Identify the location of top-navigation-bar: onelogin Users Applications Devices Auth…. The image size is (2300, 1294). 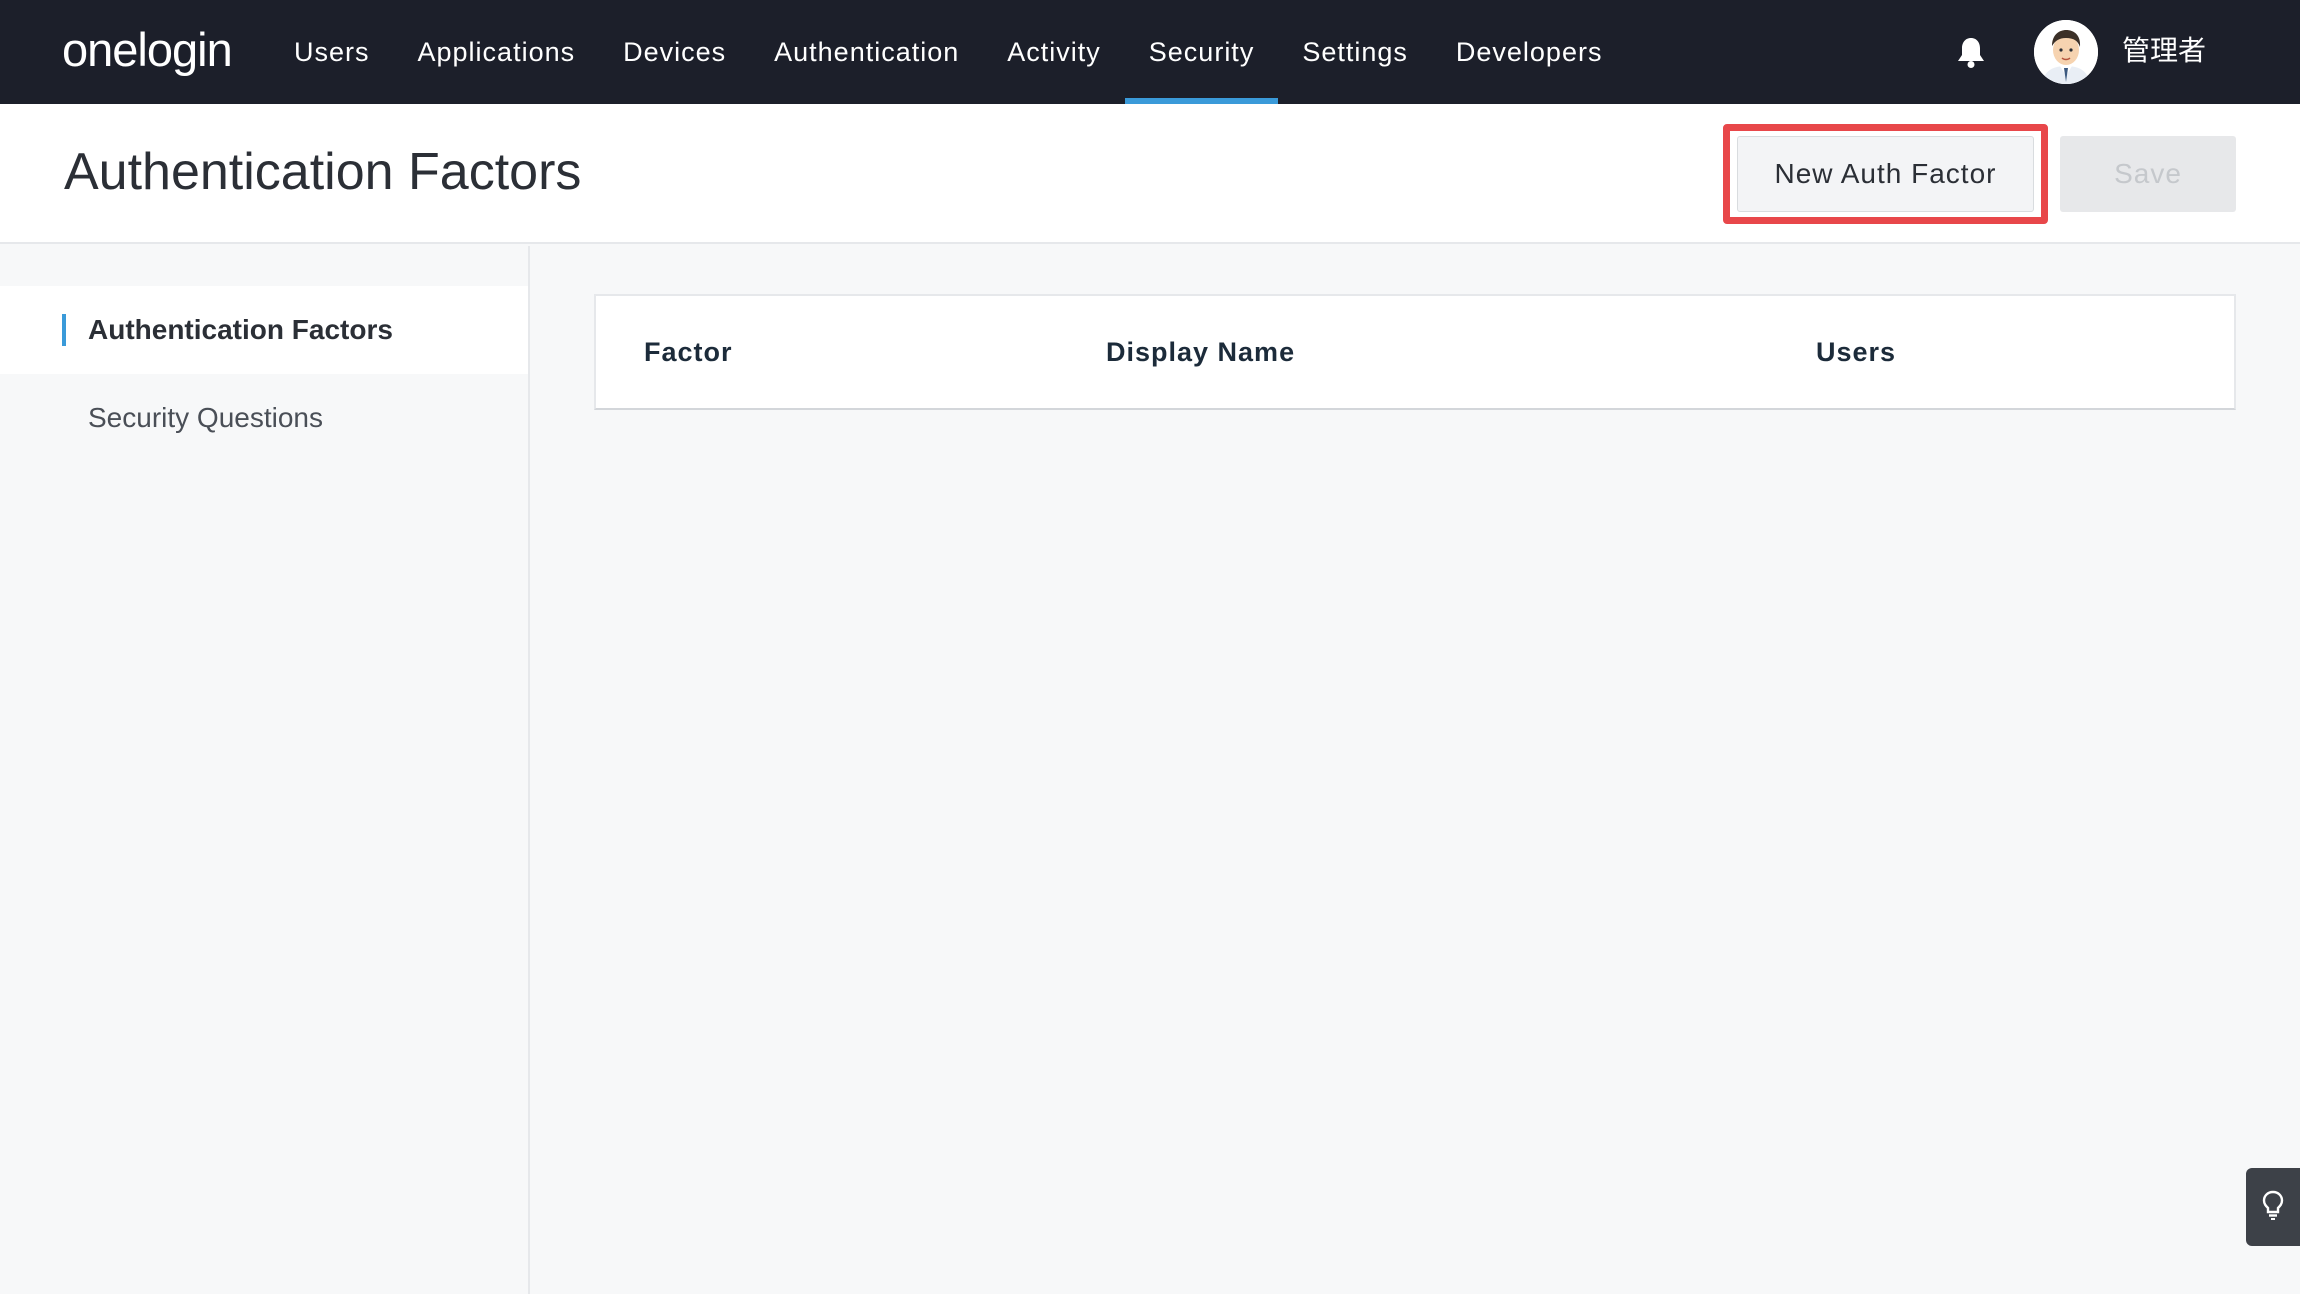
(1150, 52).